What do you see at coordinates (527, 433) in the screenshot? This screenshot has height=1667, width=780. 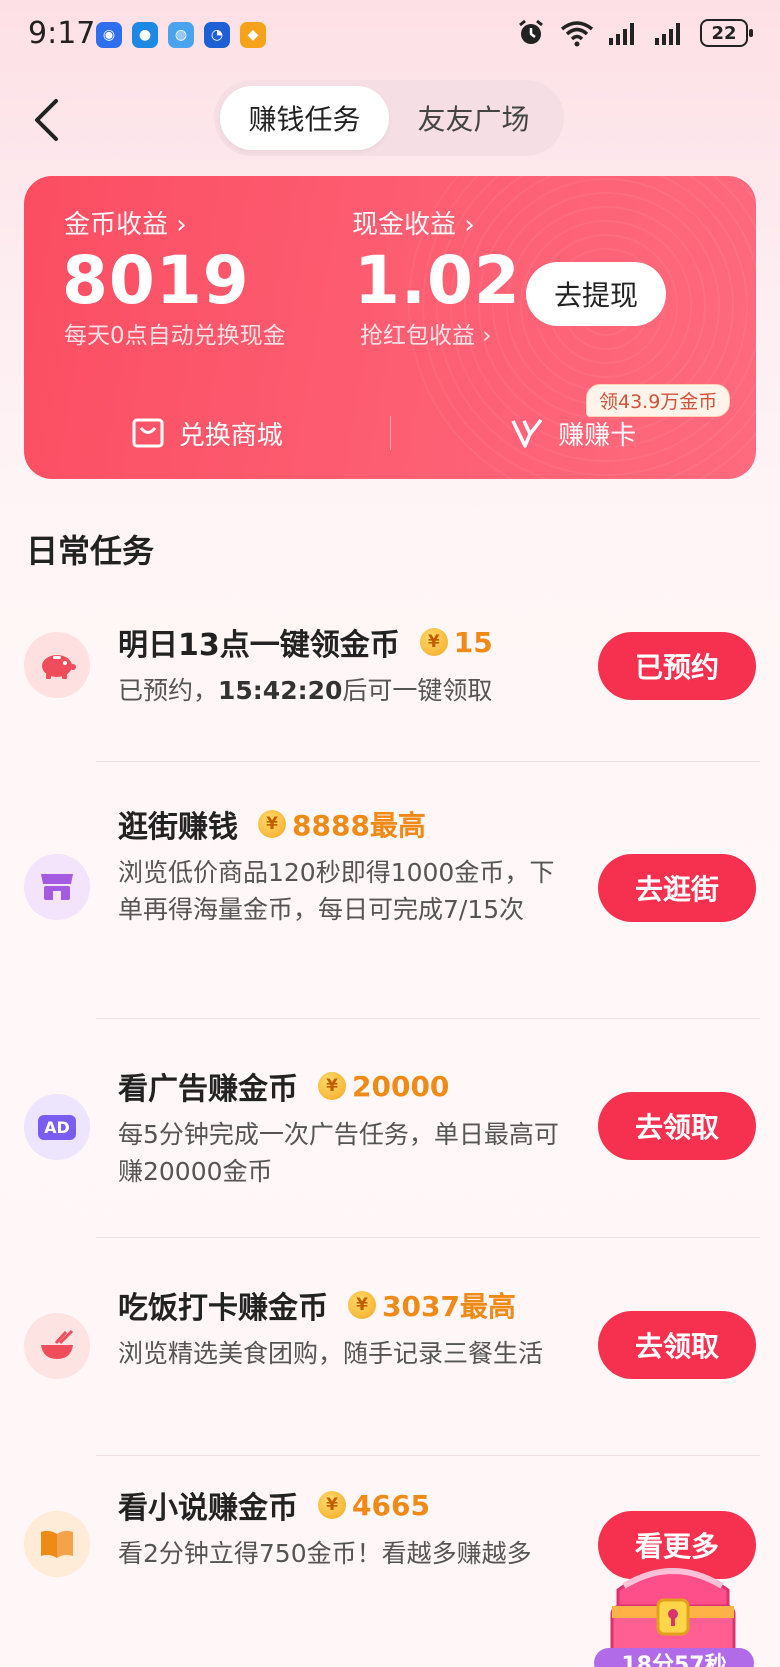 I see `v-card-icon` at bounding box center [527, 433].